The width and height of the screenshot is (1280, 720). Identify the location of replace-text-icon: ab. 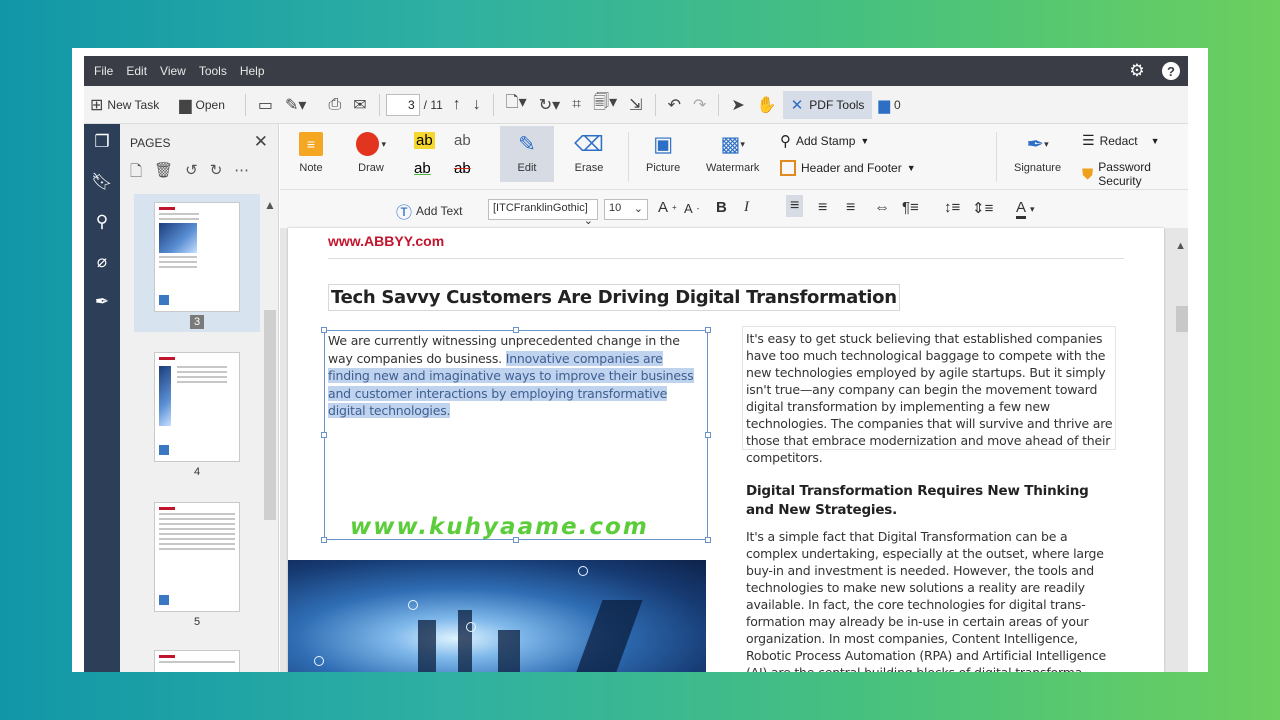
(462, 140).